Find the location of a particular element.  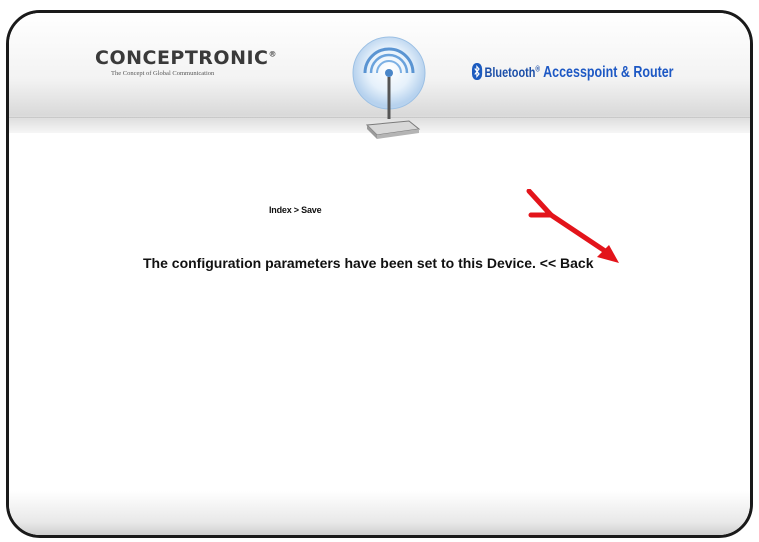

logo-trademark: ® is located at coordinates (273, 54).